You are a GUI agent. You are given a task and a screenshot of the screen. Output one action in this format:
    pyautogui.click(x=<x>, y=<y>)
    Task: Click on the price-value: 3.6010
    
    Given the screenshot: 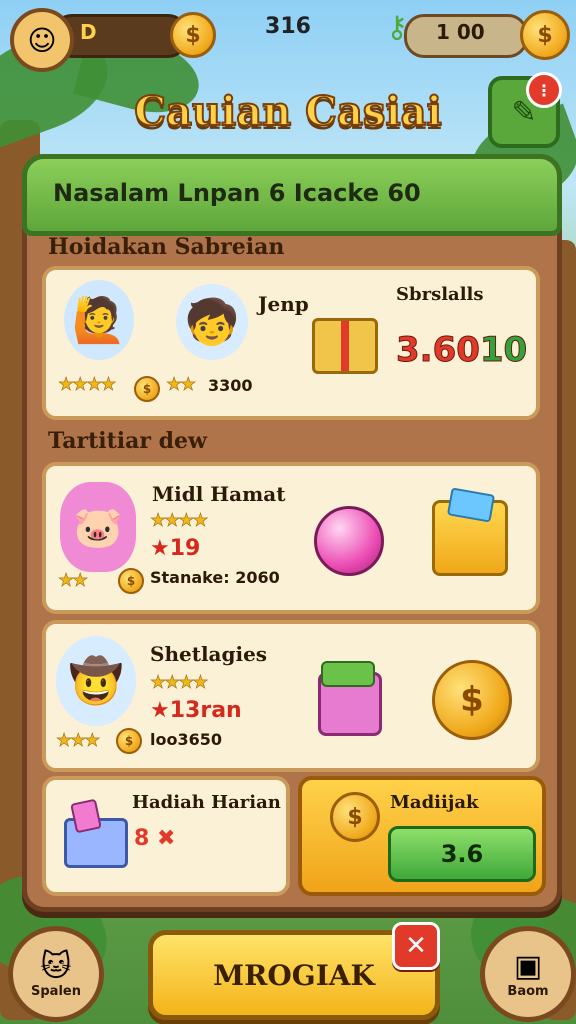 What is the action you would take?
    pyautogui.click(x=462, y=350)
    